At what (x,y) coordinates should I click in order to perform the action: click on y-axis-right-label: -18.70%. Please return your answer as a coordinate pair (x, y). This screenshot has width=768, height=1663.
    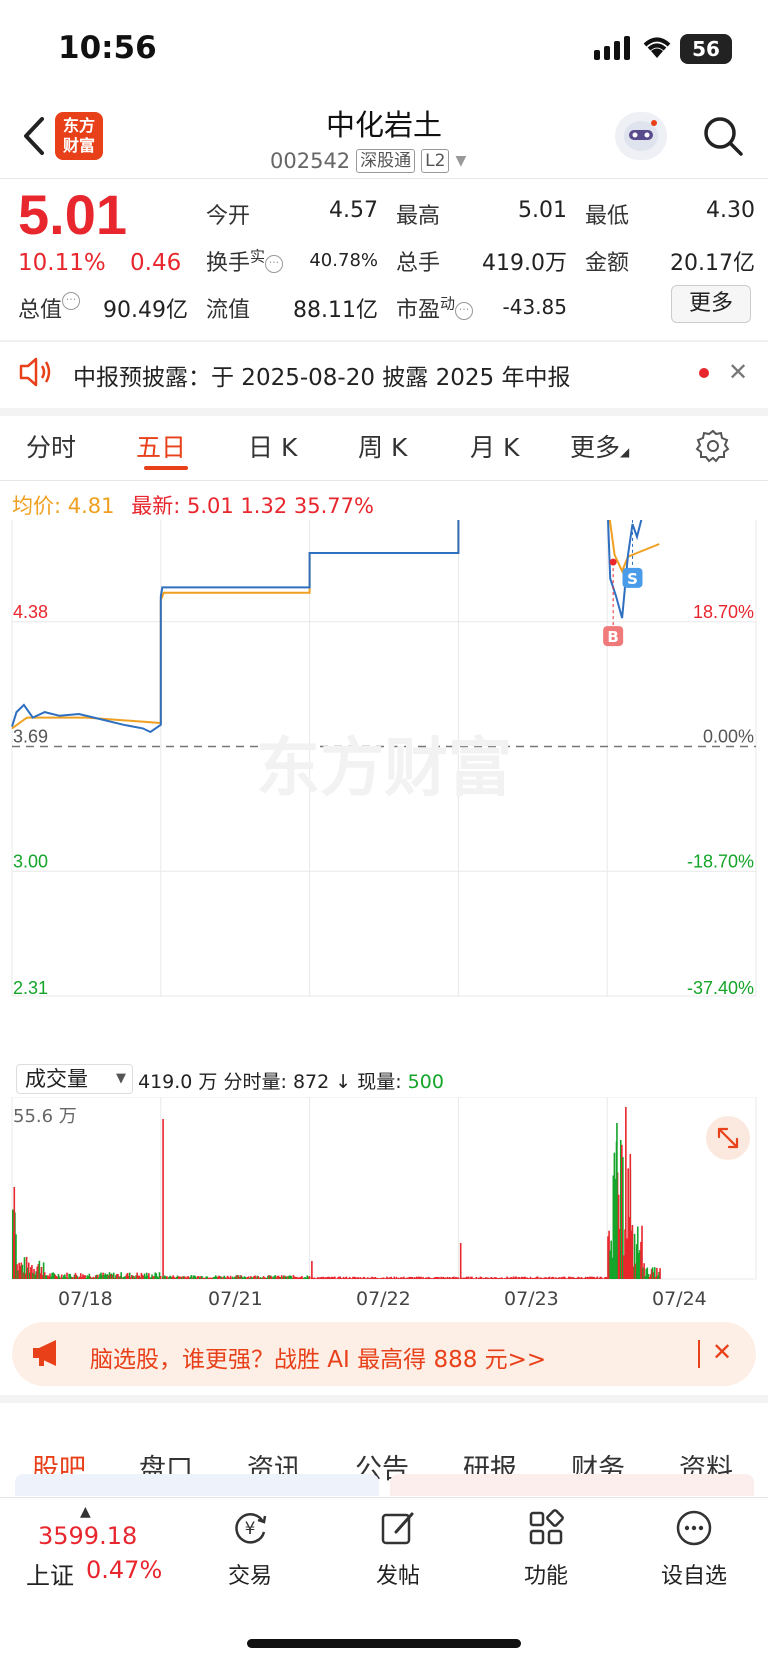
    Looking at the image, I should click on (720, 861).